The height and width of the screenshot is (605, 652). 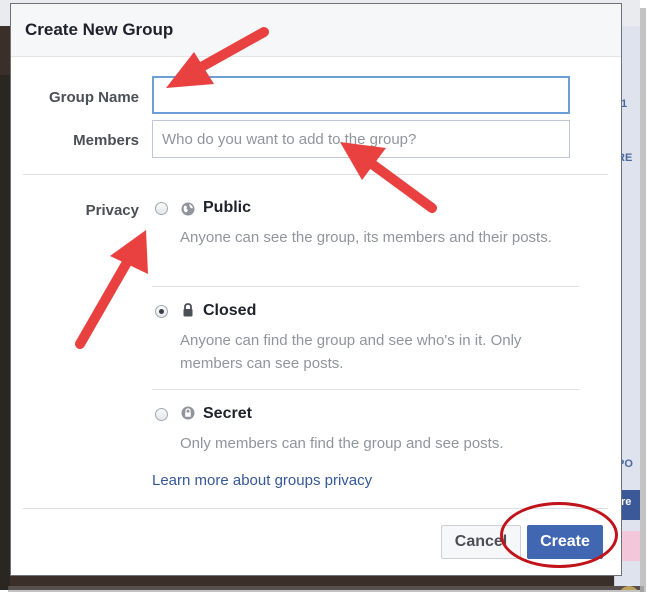 I want to click on background-chip: re, so click(x=626, y=502).